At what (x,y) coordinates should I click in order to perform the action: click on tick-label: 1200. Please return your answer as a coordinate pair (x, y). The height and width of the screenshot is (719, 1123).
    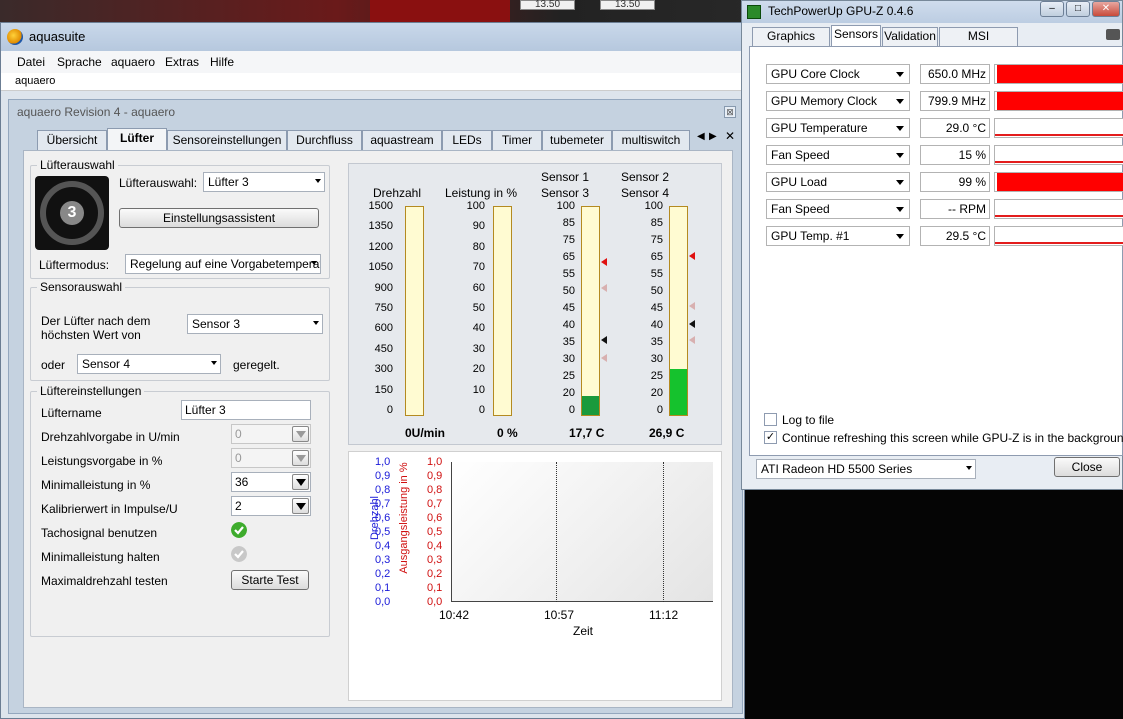
    Looking at the image, I should click on (380, 246).